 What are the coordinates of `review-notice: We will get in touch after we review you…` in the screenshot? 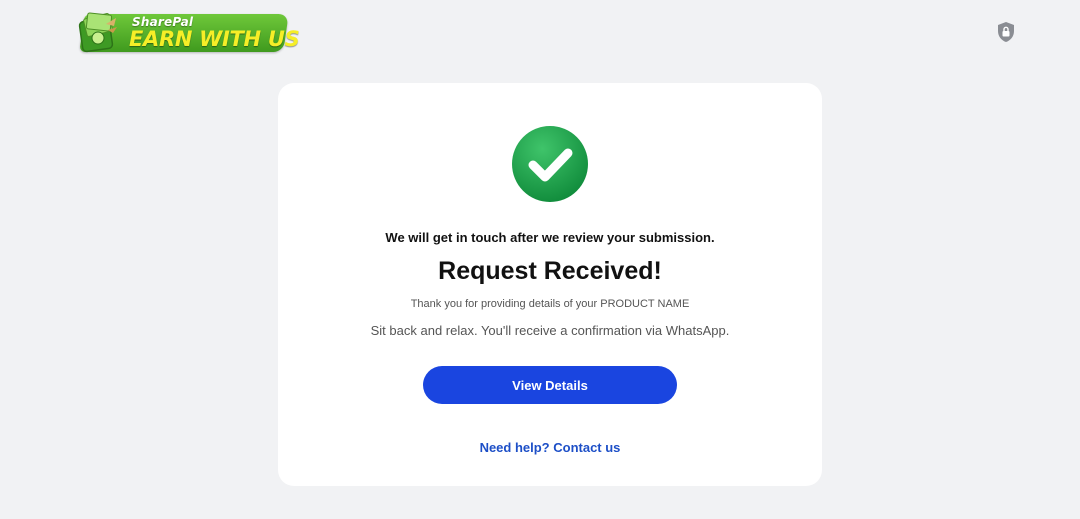 It's located at (550, 237).